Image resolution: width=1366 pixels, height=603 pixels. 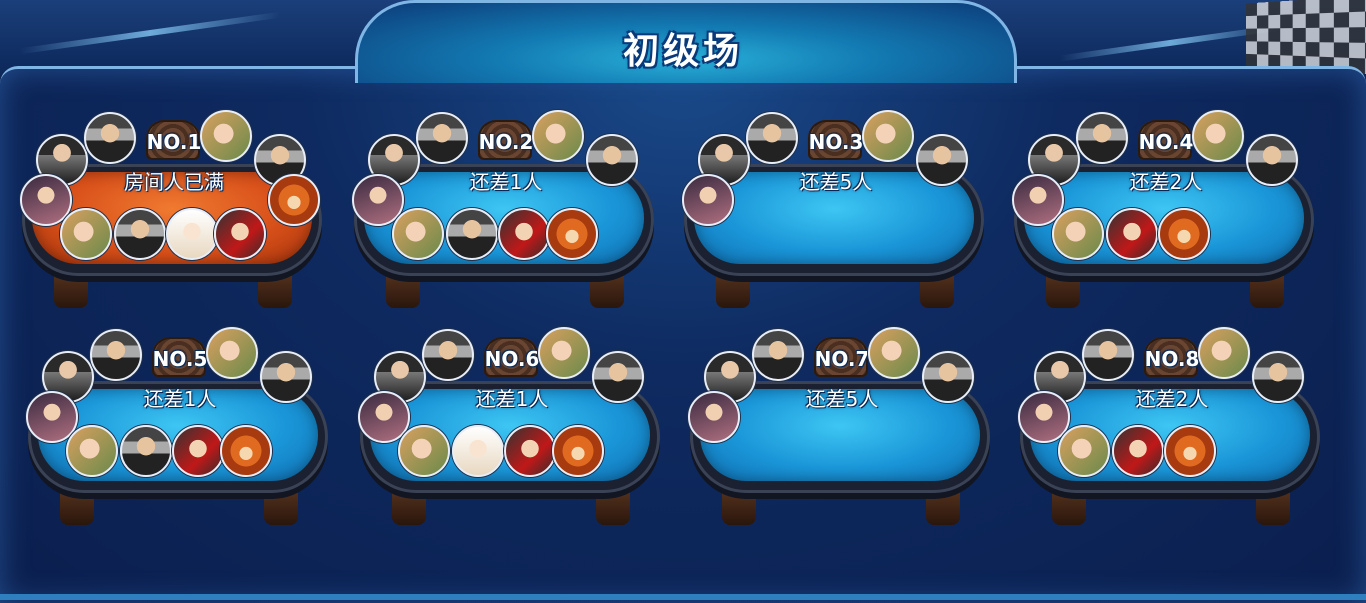 What do you see at coordinates (836, 208) in the screenshot?
I see `room-card: NO.3 还差5人` at bounding box center [836, 208].